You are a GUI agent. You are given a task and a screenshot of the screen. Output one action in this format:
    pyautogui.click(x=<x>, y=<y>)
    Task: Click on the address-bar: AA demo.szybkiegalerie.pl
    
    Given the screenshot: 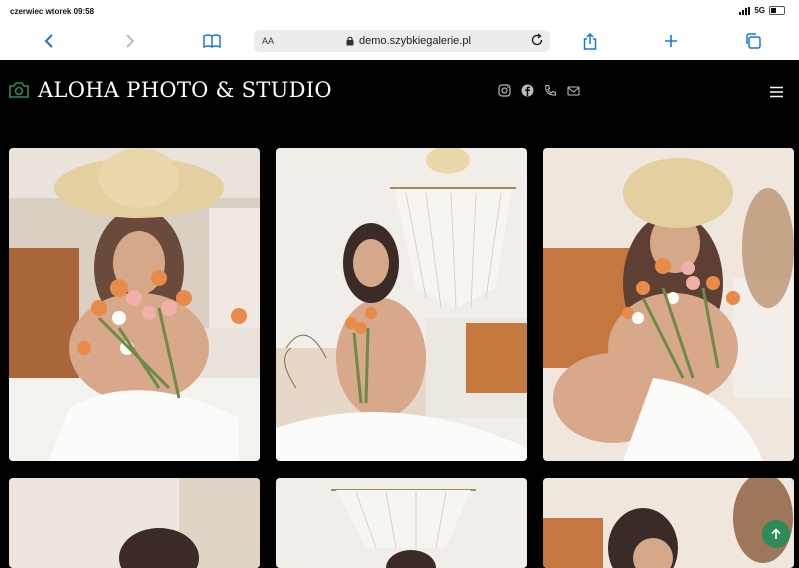 What is the action you would take?
    pyautogui.click(x=402, y=41)
    